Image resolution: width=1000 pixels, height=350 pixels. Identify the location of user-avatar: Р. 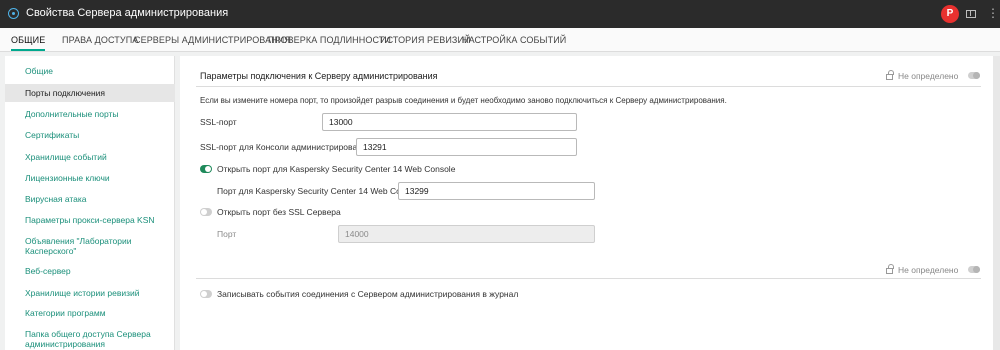
(950, 14).